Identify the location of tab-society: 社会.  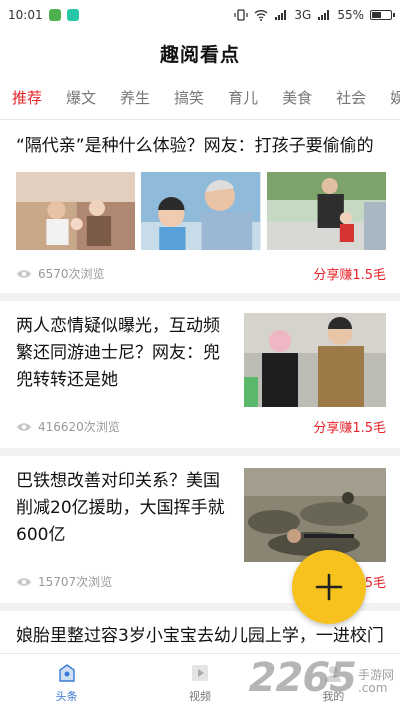
(351, 97).